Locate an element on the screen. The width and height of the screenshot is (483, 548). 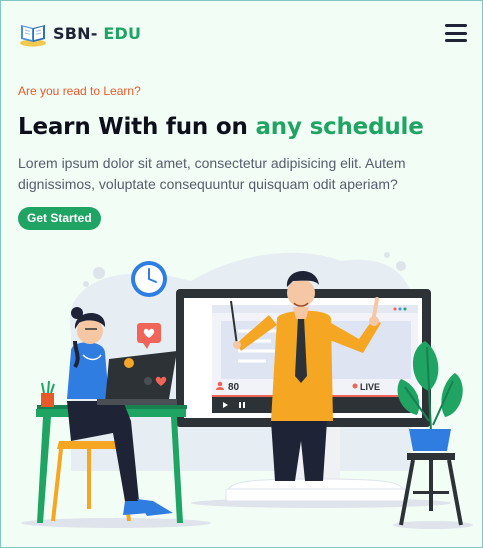
book-logo-icon is located at coordinates (33, 36).